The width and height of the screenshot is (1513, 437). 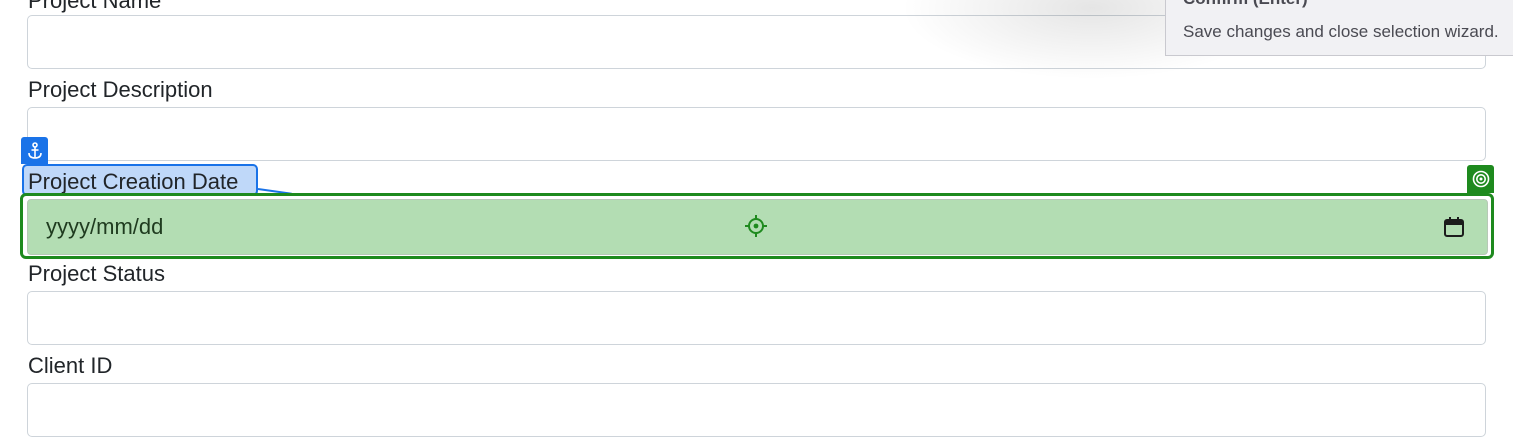 I want to click on calendar-icon, so click(x=1454, y=227).